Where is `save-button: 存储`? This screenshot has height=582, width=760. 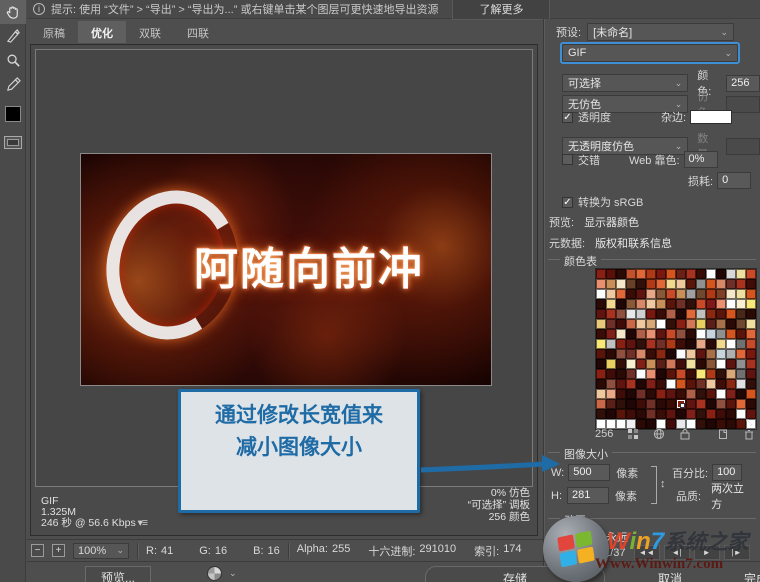 save-button: 存储 is located at coordinates (515, 574).